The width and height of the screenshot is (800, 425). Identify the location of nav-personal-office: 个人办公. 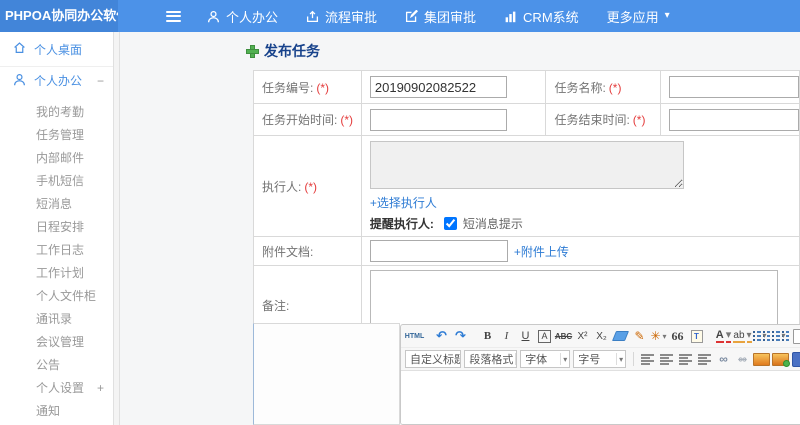
(242, 16).